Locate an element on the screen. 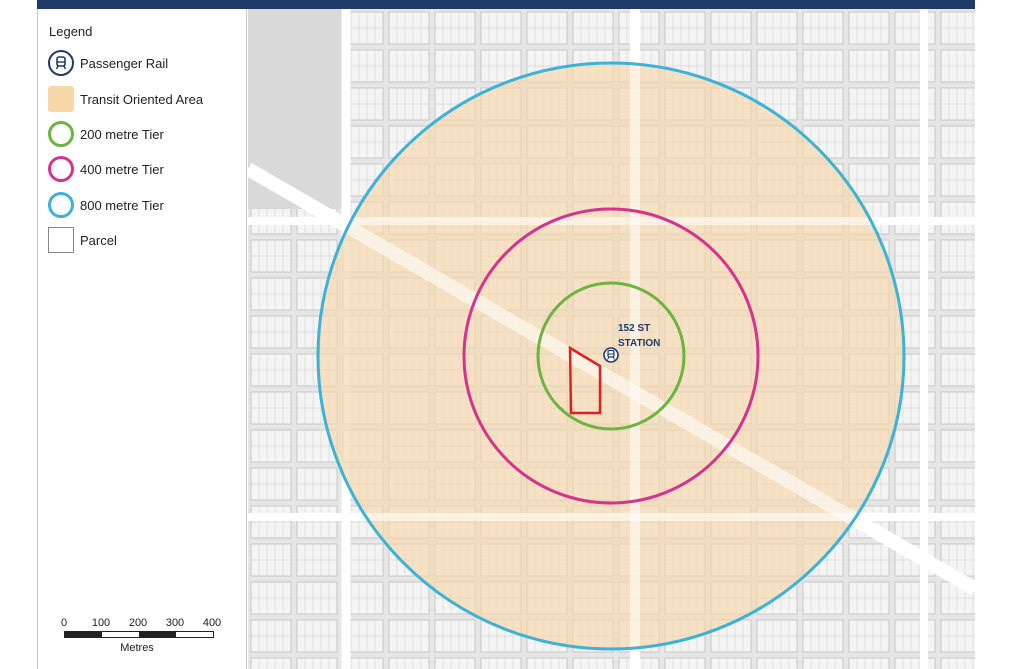 This screenshot has width=1013, height=669. scale-tick: 200 is located at coordinates (138, 623).